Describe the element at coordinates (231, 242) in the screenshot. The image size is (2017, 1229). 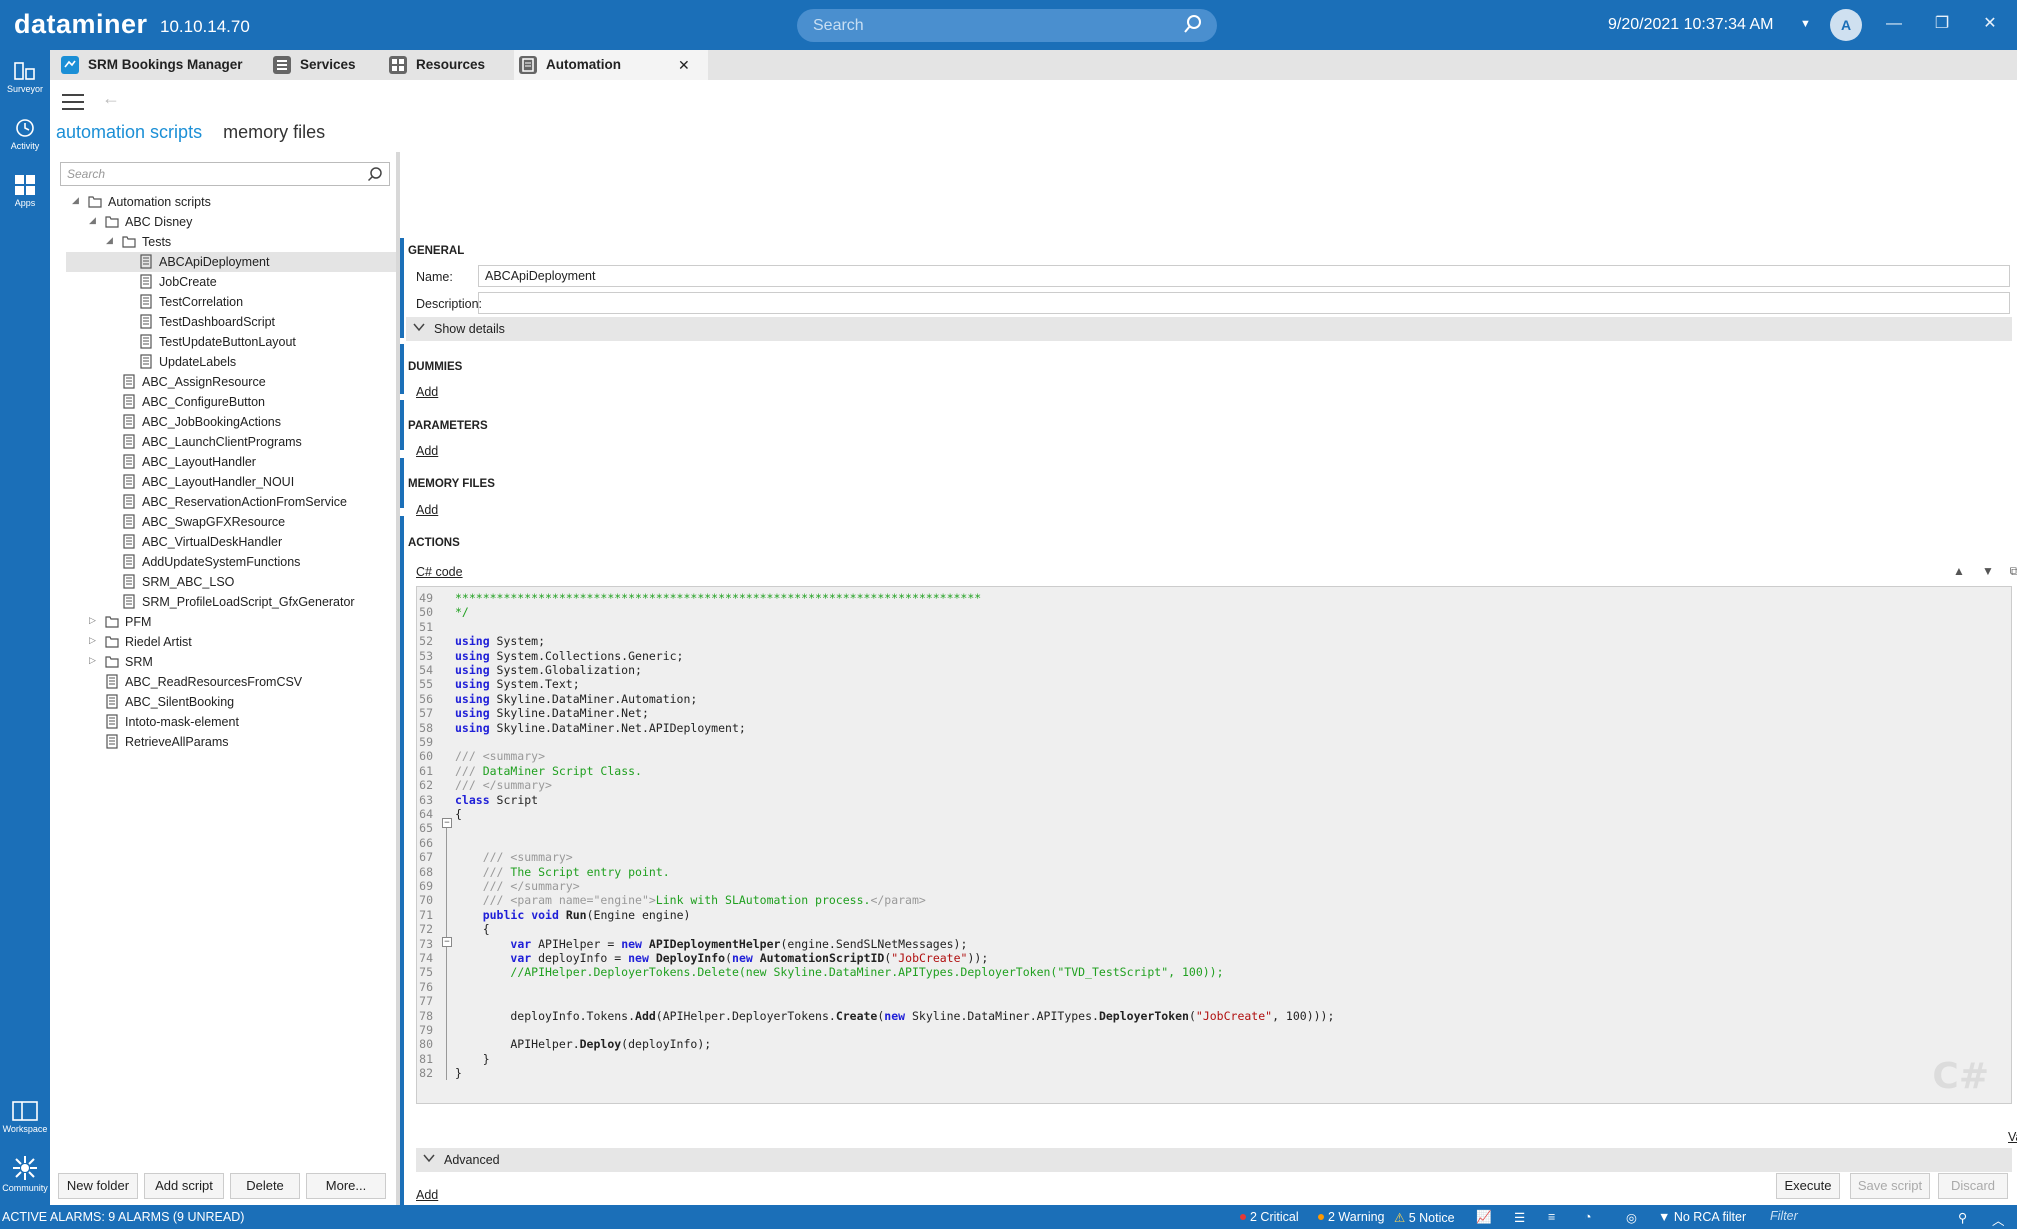
I see `tree-folder: ◢ Tests` at that location.